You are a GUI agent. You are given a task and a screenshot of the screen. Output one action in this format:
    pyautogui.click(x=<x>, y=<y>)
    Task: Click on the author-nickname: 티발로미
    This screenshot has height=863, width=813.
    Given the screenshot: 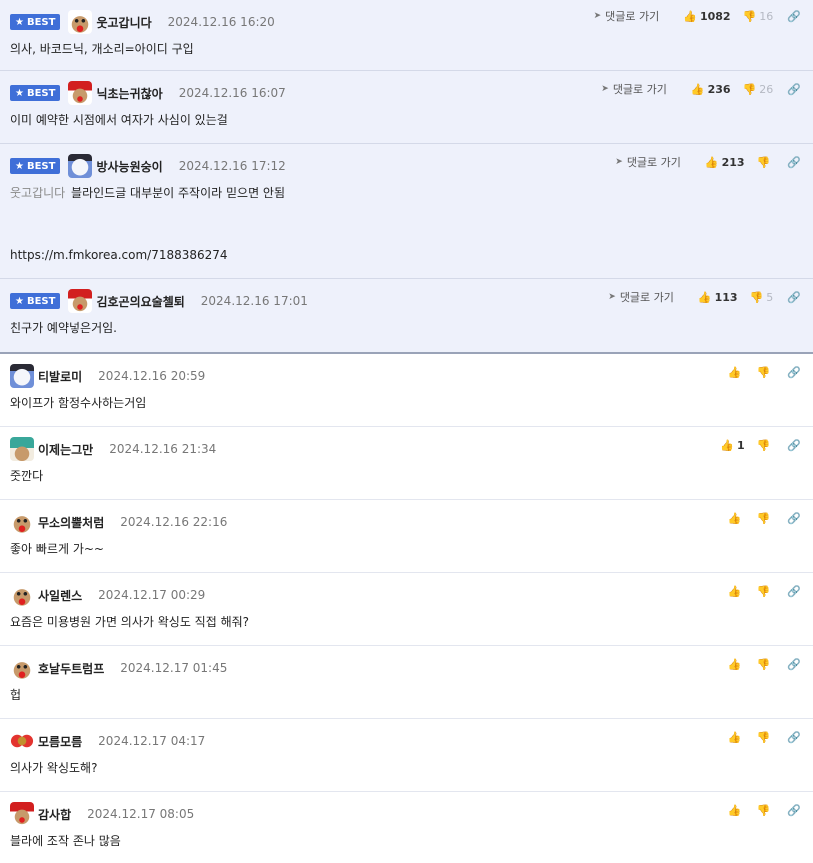 What is the action you would take?
    pyautogui.click(x=60, y=376)
    